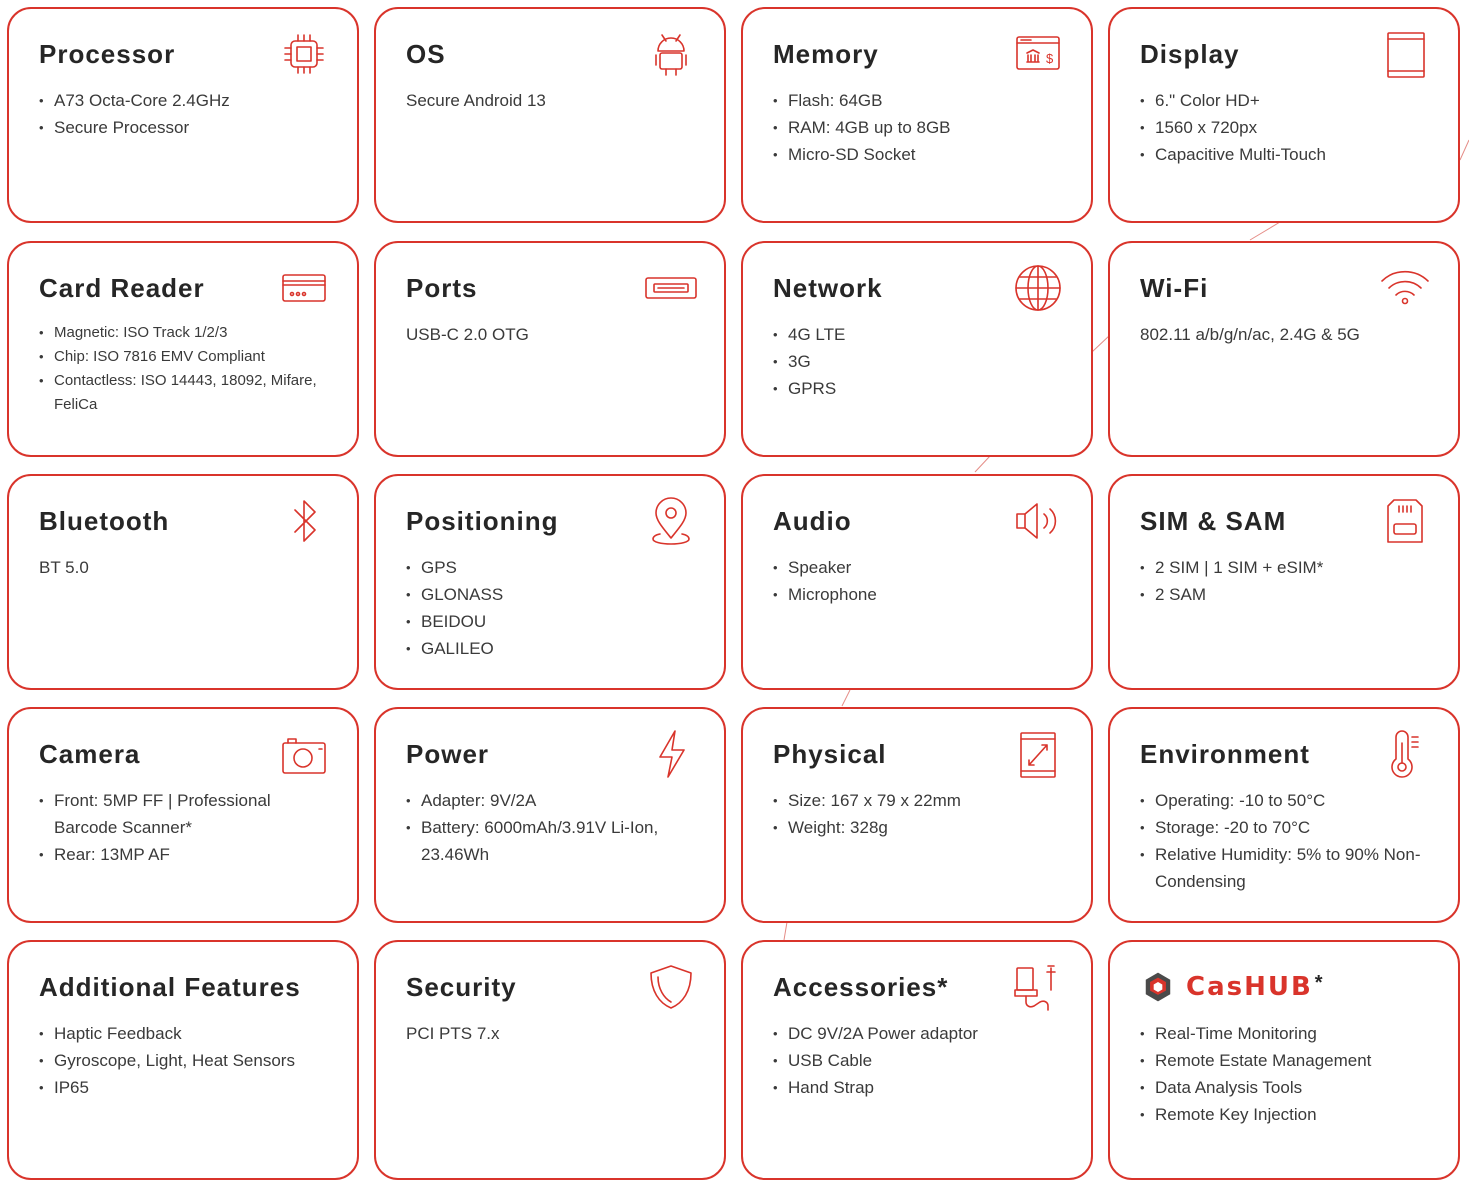 This screenshot has height=1180, width=1469. What do you see at coordinates (921, 1033) in the screenshot?
I see `spec-item: DC 9V/2A Power adaptor` at bounding box center [921, 1033].